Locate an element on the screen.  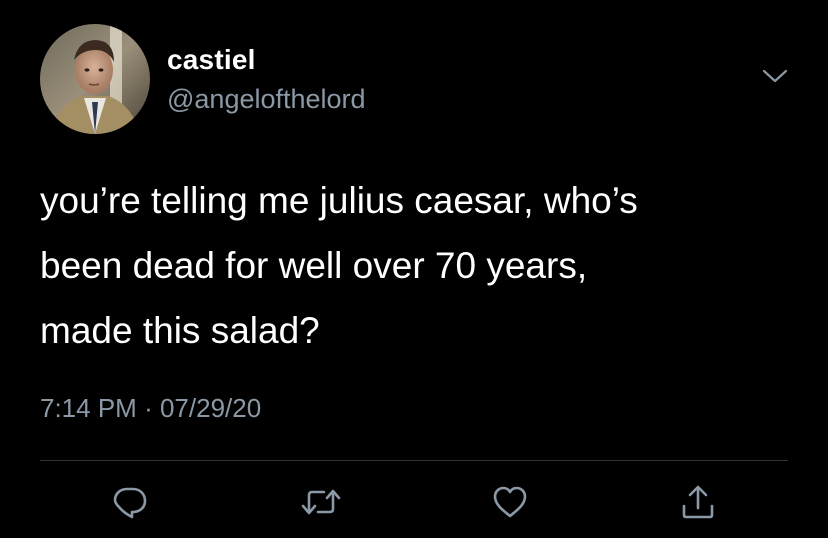
share-button is located at coordinates (698, 502).